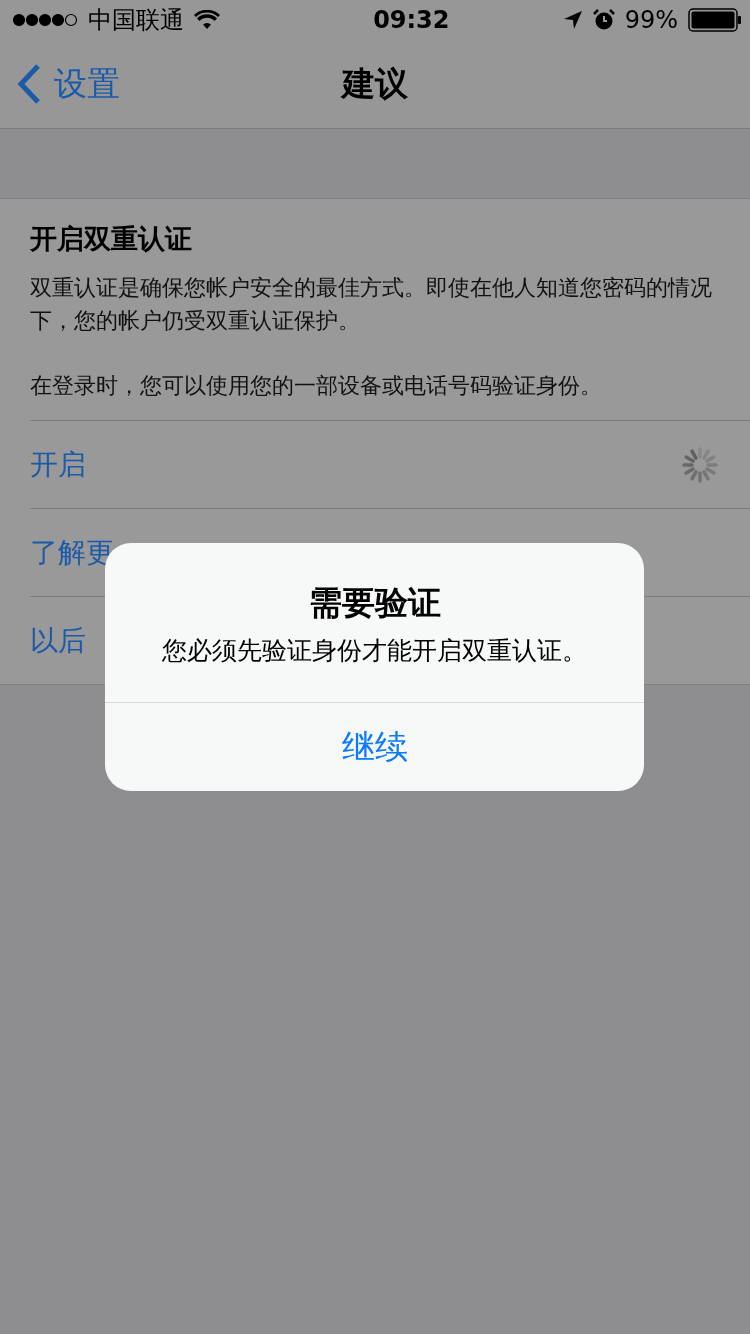  What do you see at coordinates (374, 747) in the screenshot?
I see `continue-button: 继续` at bounding box center [374, 747].